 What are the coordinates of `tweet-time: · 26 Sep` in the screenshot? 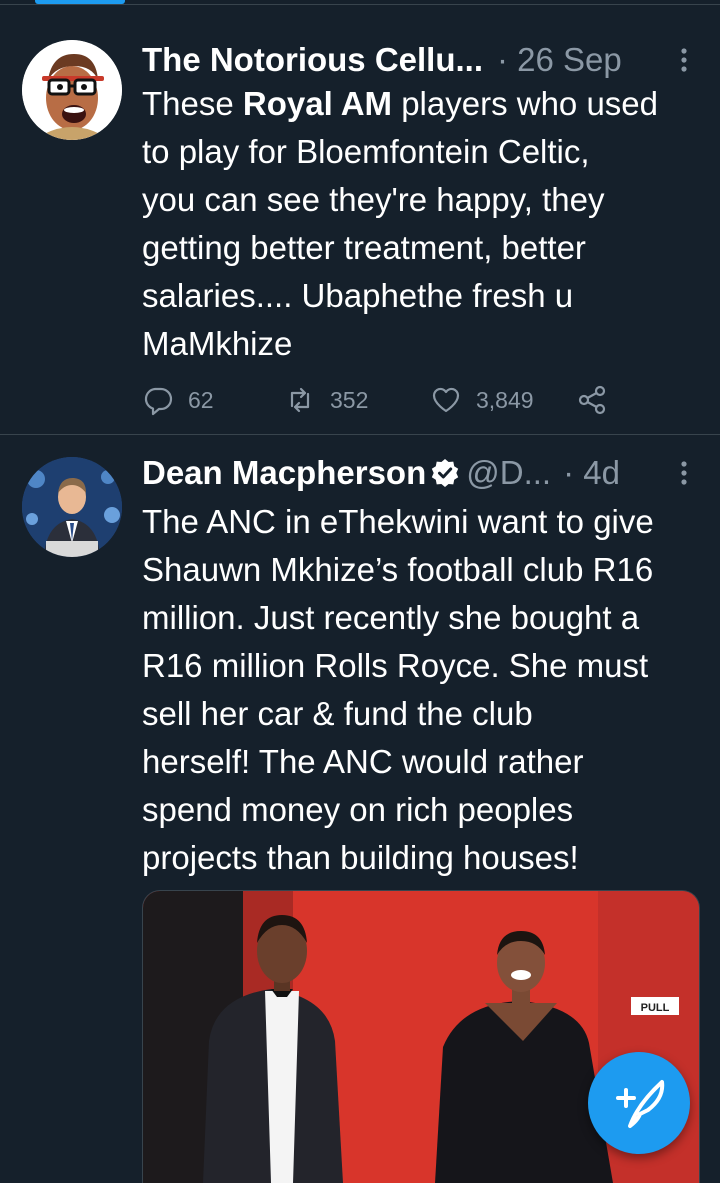 It's located at (559, 60).